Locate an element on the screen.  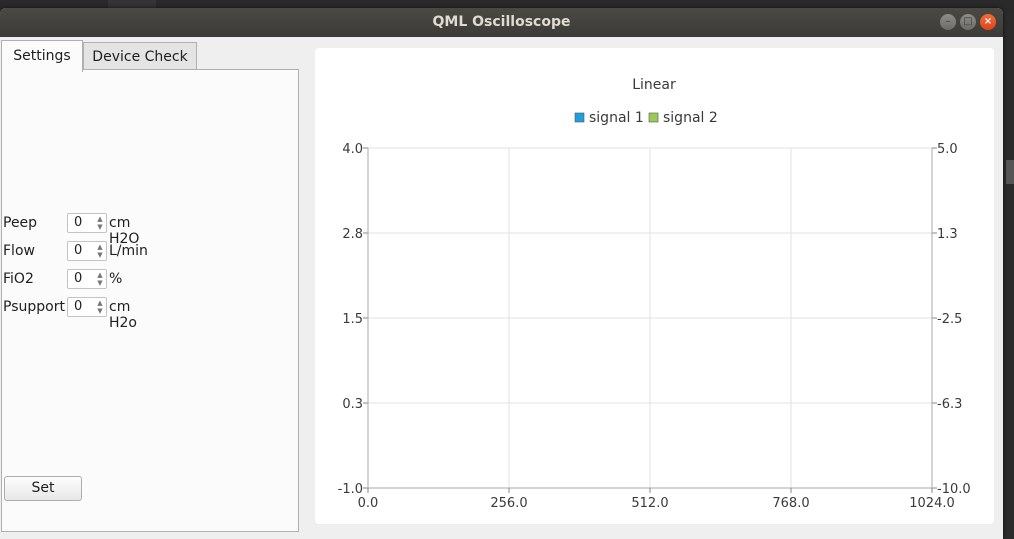
y-right-tick-label: 5.0 is located at coordinates (947, 149).